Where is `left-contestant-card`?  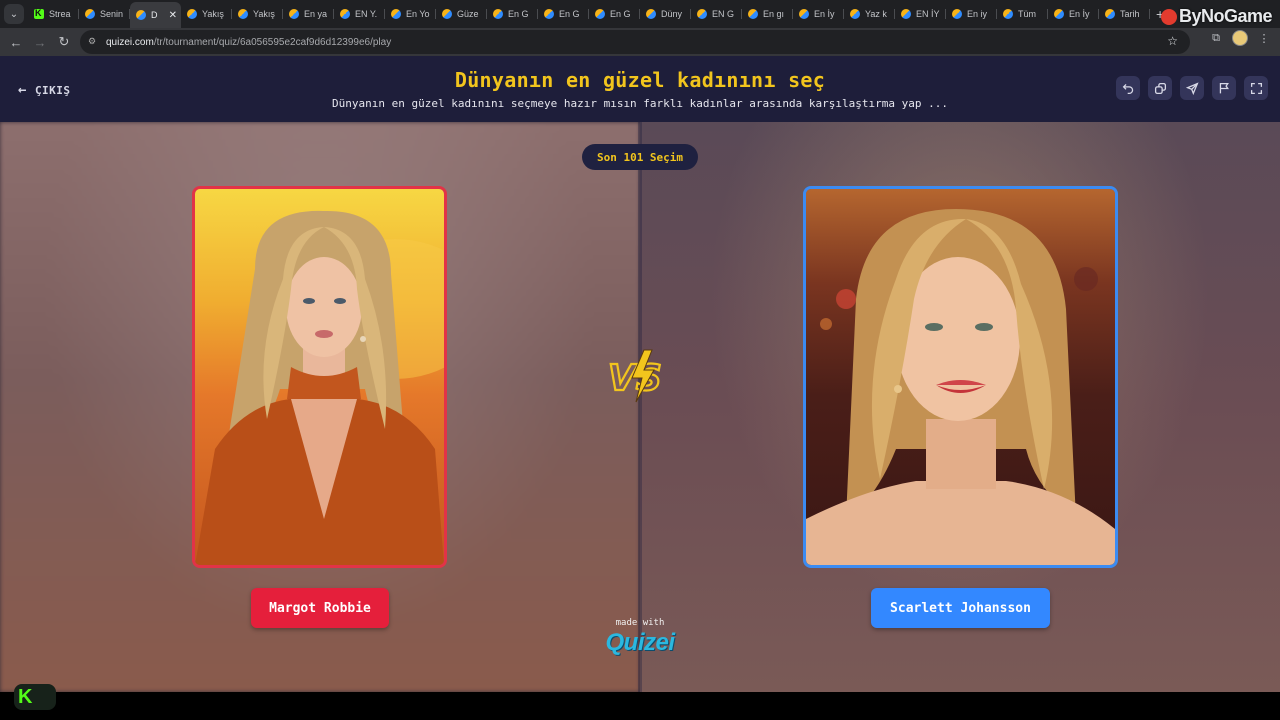
left-contestant-card is located at coordinates (319, 377).